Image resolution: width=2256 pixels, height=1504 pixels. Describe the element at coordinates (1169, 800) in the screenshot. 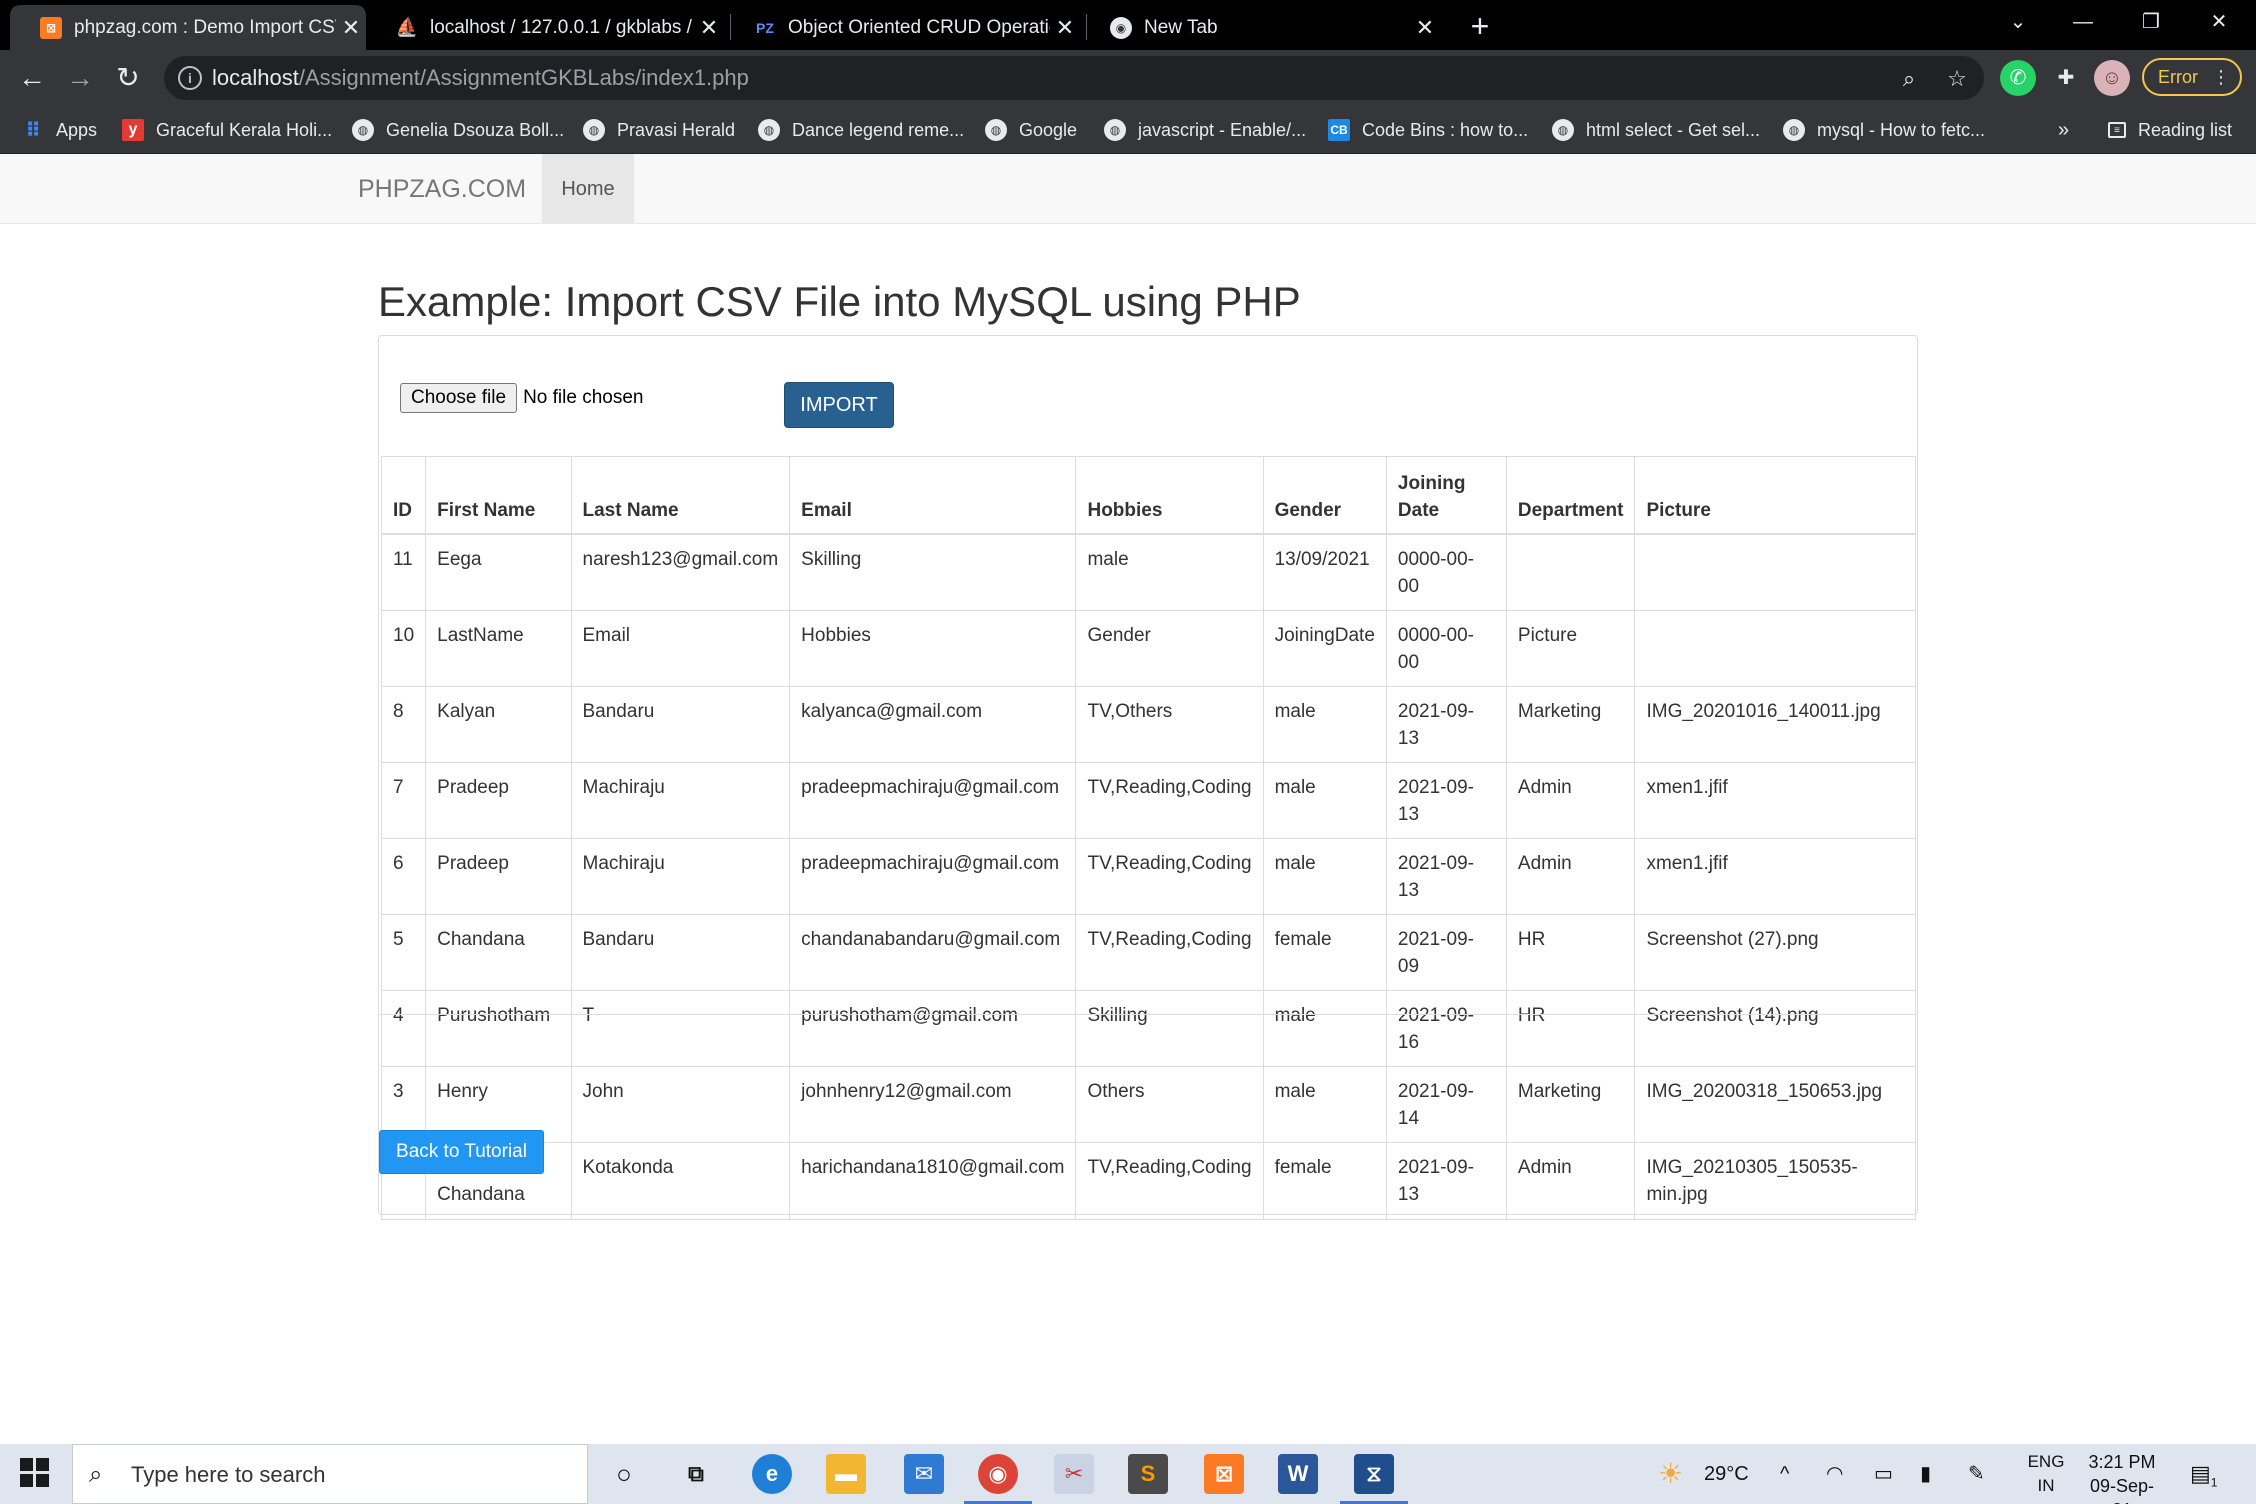

I see `table-cell: TV,Reading,Coding` at that location.